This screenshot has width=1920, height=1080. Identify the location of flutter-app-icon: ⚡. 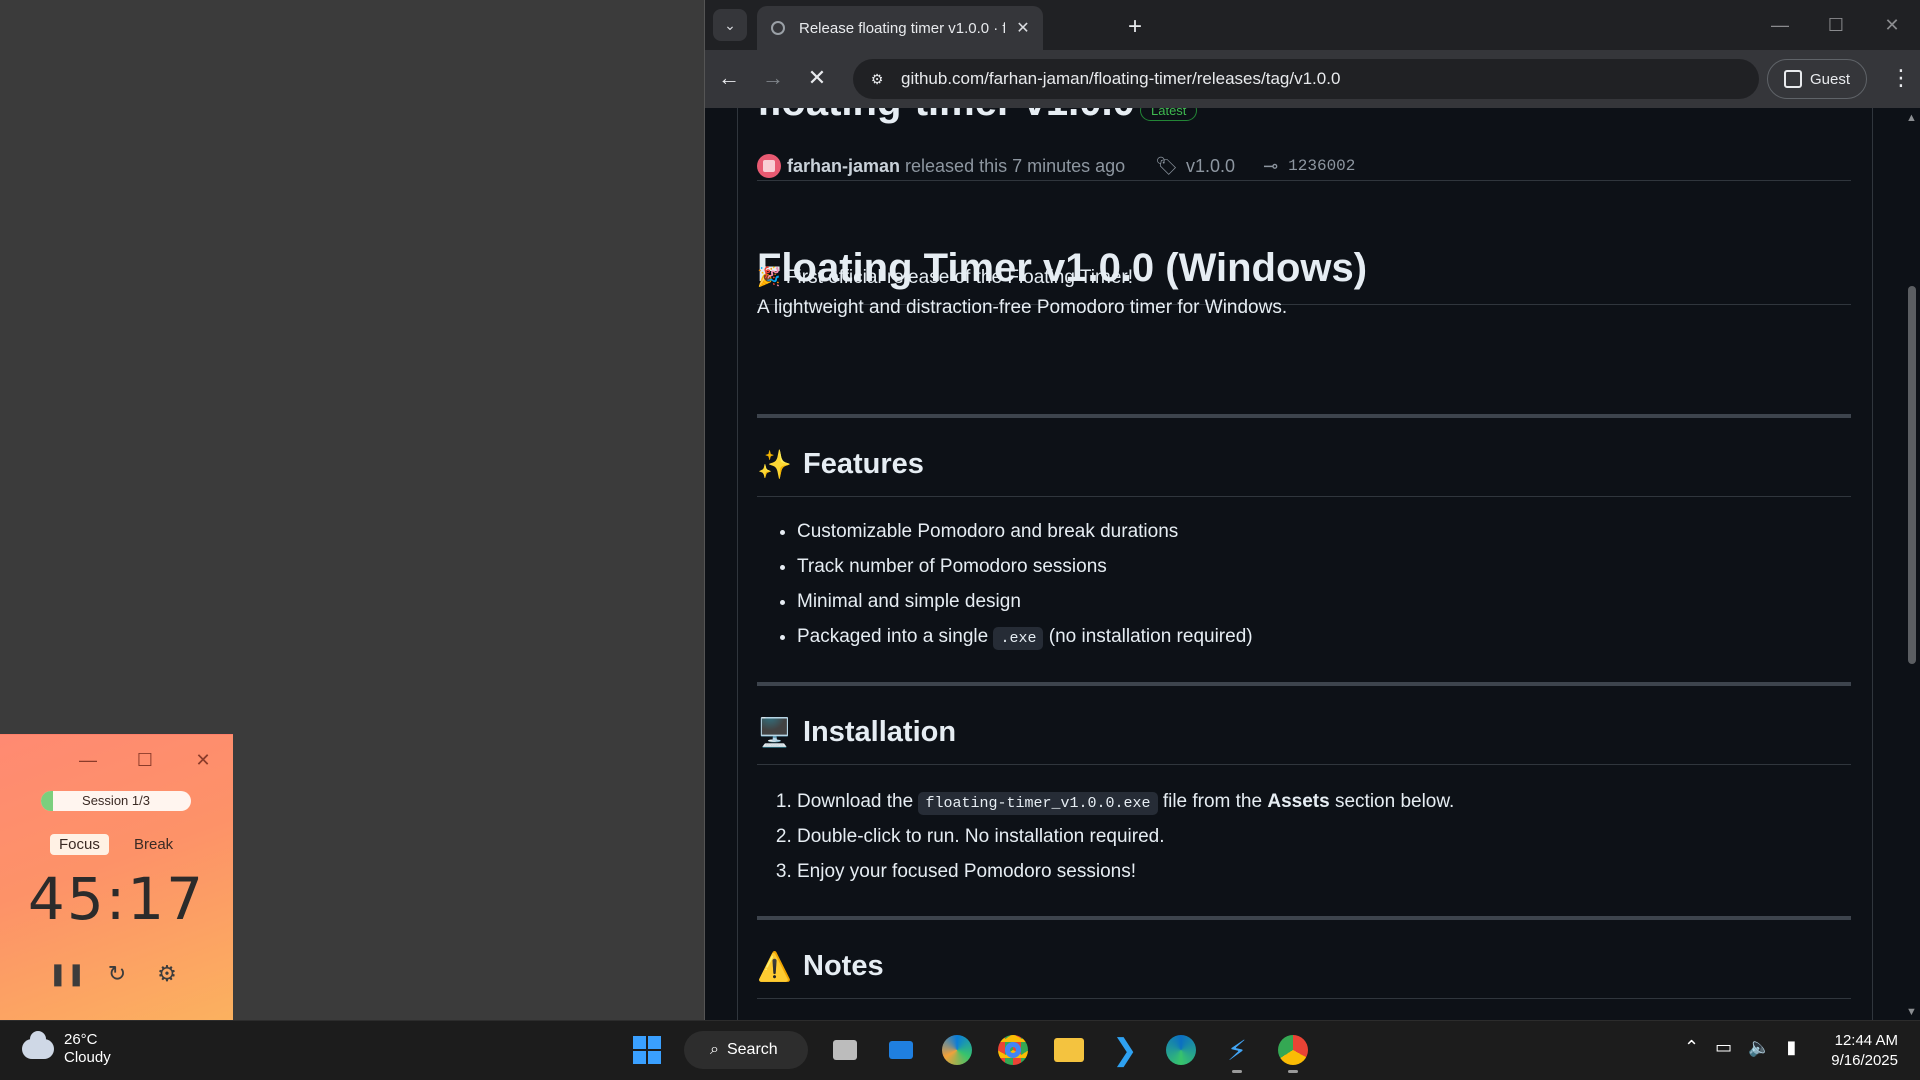
(1237, 1052).